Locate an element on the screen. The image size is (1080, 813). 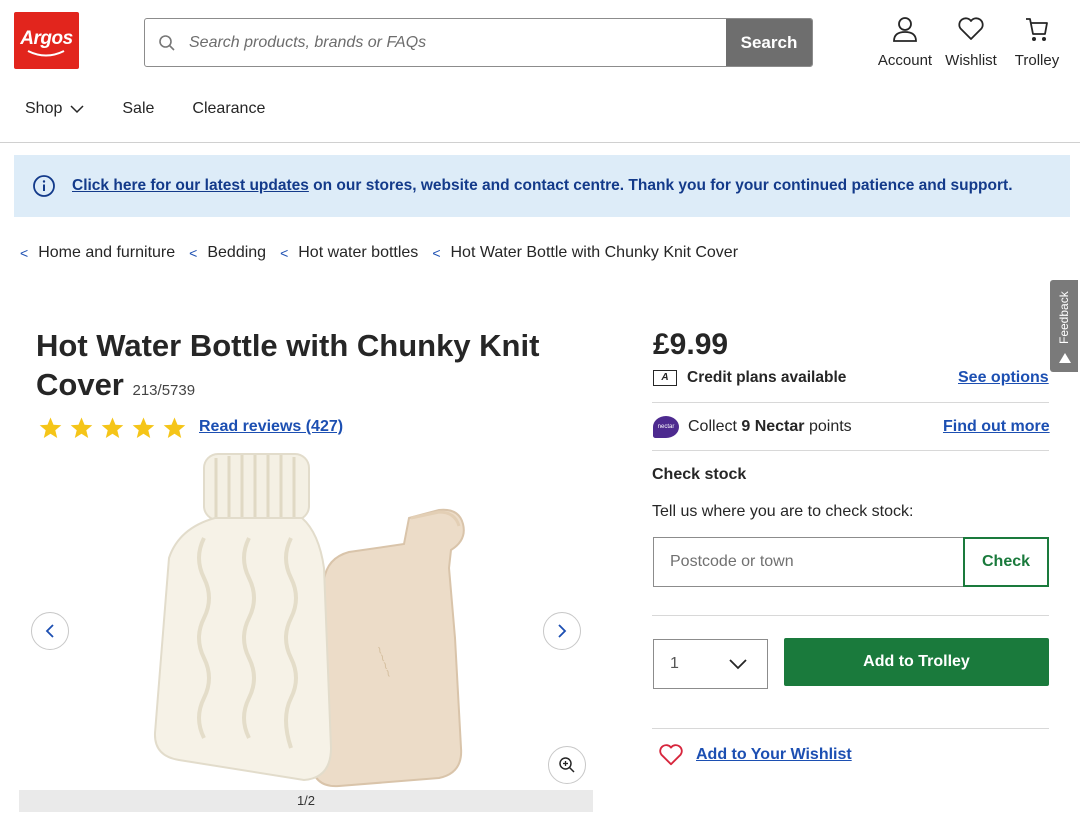
add-to-wishlist-link: Add to Your Wishlist is located at coordinates (755, 755).